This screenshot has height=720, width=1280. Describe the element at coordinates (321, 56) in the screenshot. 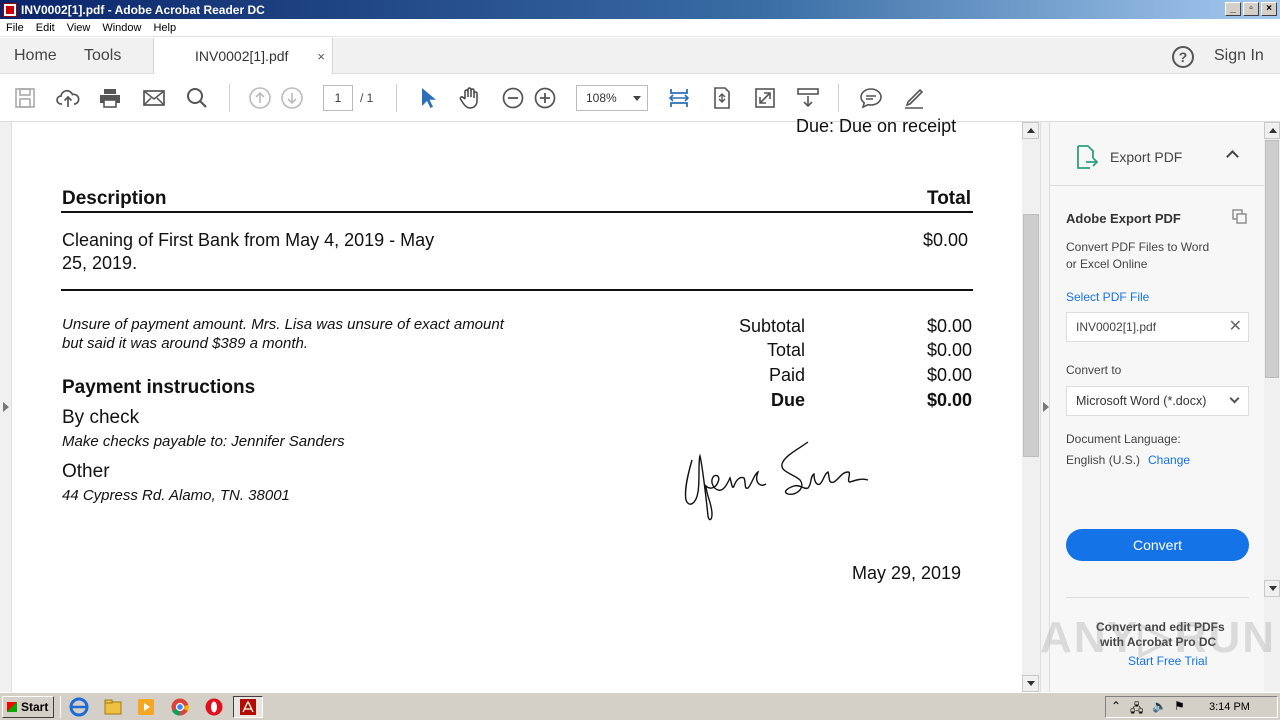

I see `close-tab-icon: ×` at that location.